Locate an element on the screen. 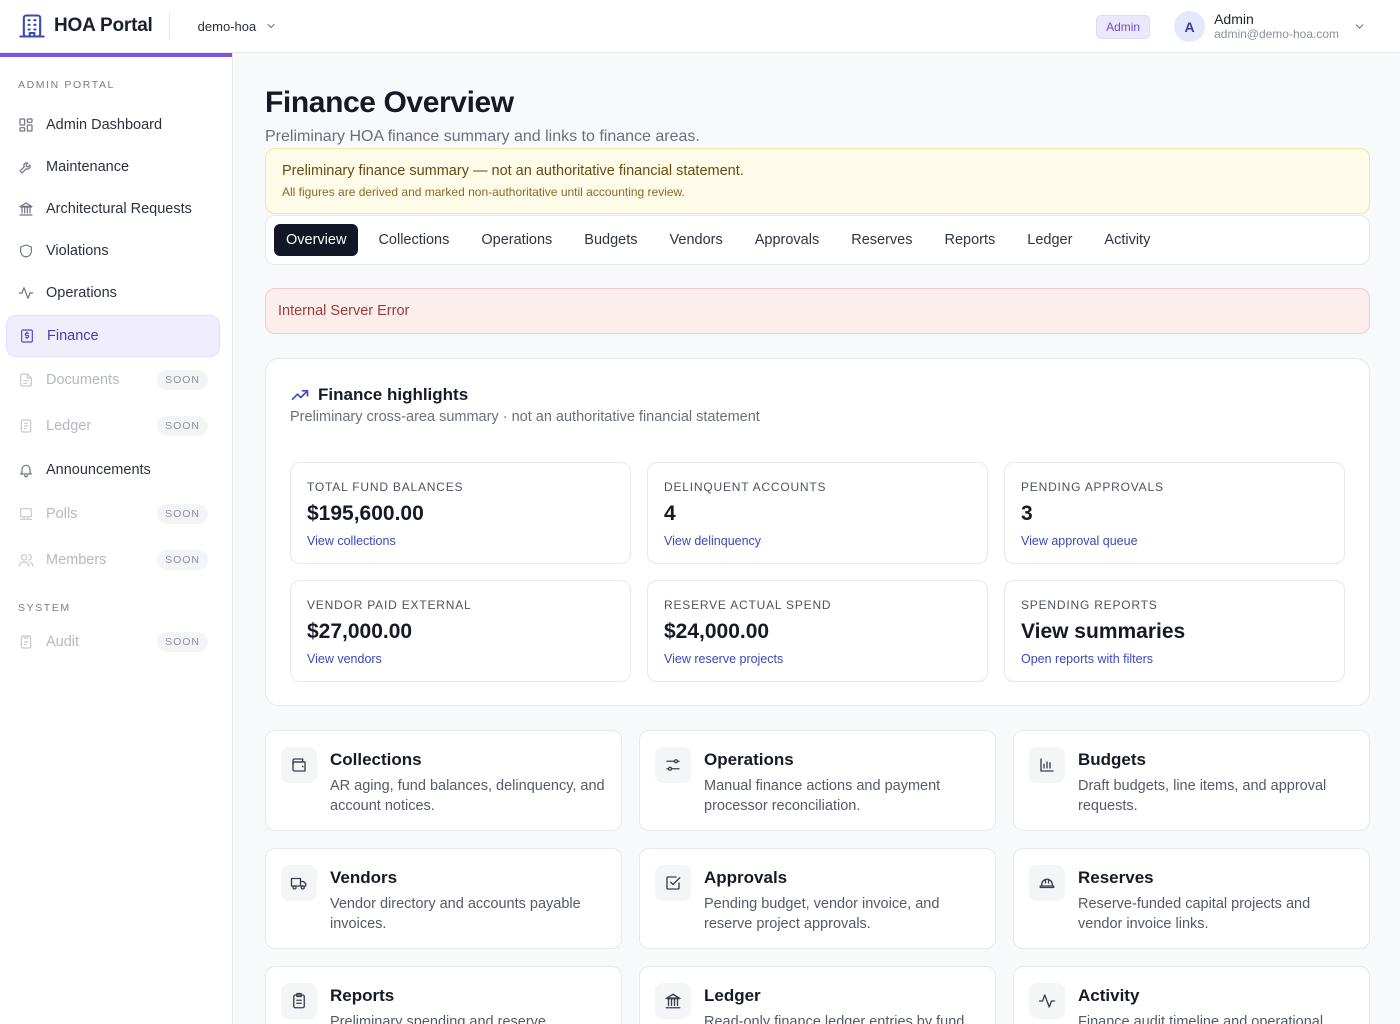 The height and width of the screenshot is (1024, 1400). sidebar-item-maintenance: Maintenance is located at coordinates (113, 167).